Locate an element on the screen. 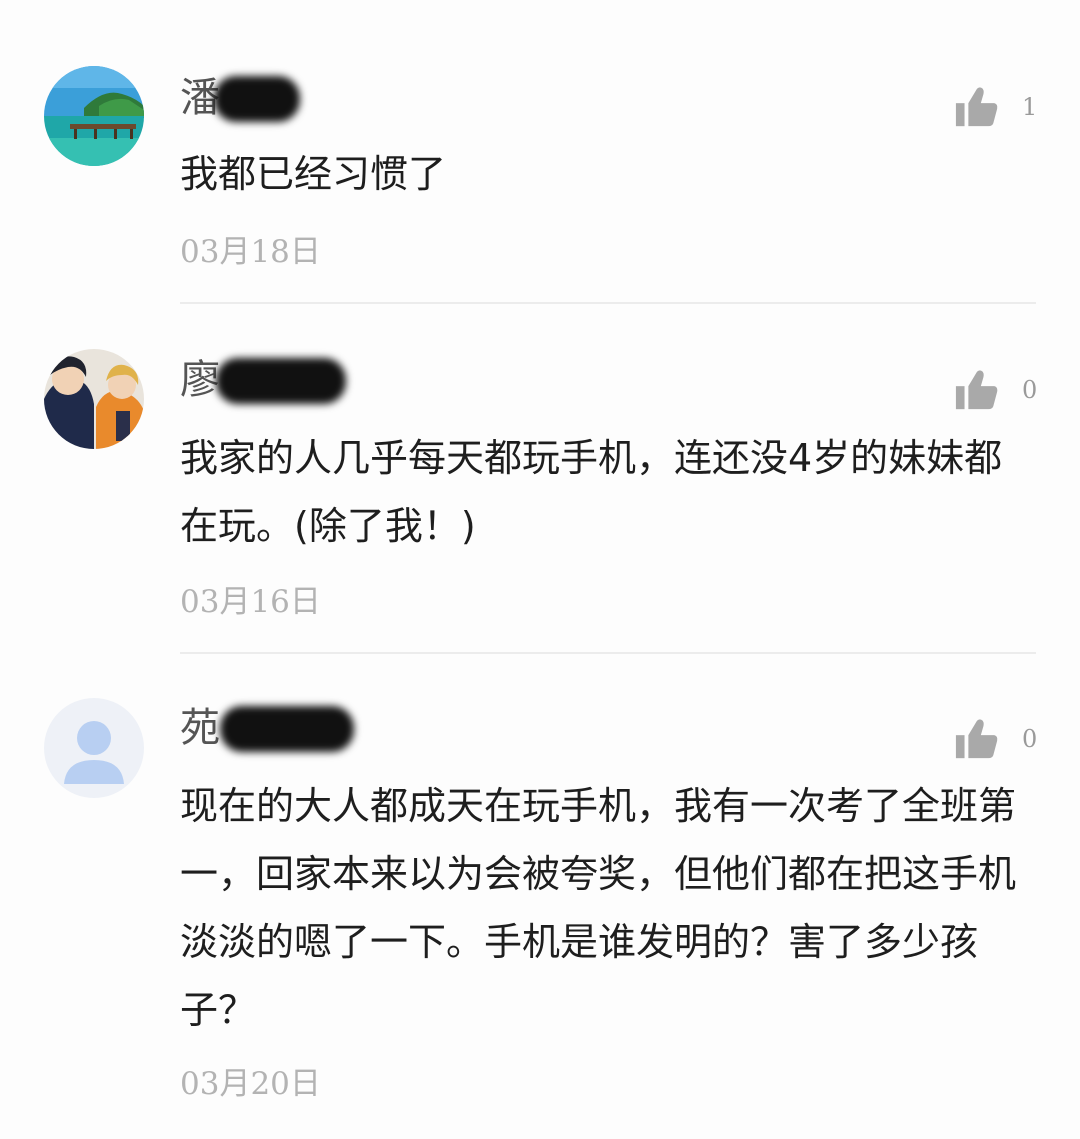  anime-characters-avatar is located at coordinates (94, 399).